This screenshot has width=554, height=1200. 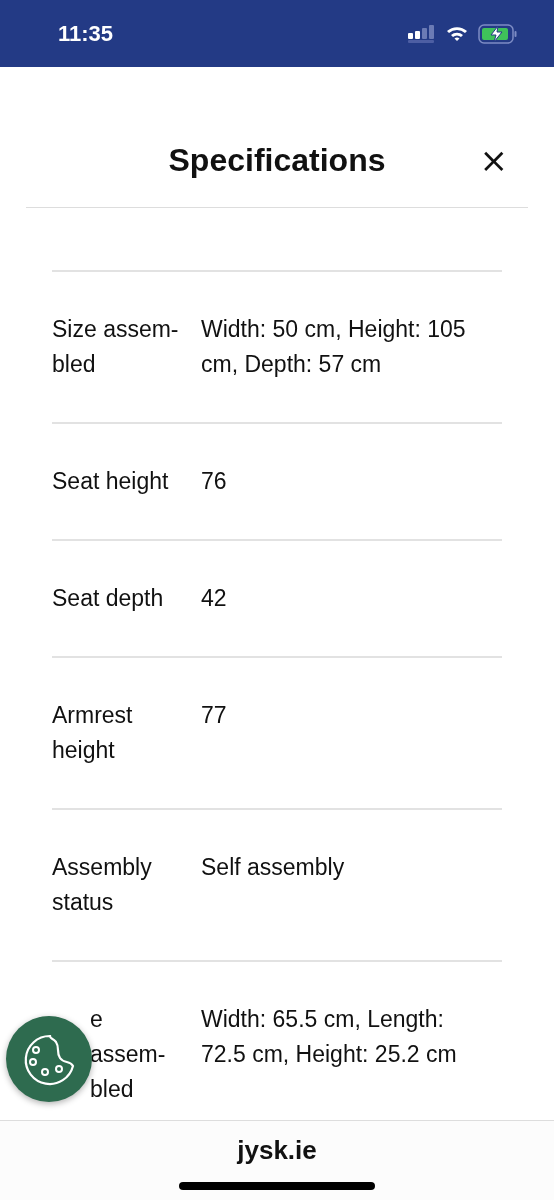 What do you see at coordinates (457, 33) in the screenshot?
I see `wifi-icon` at bounding box center [457, 33].